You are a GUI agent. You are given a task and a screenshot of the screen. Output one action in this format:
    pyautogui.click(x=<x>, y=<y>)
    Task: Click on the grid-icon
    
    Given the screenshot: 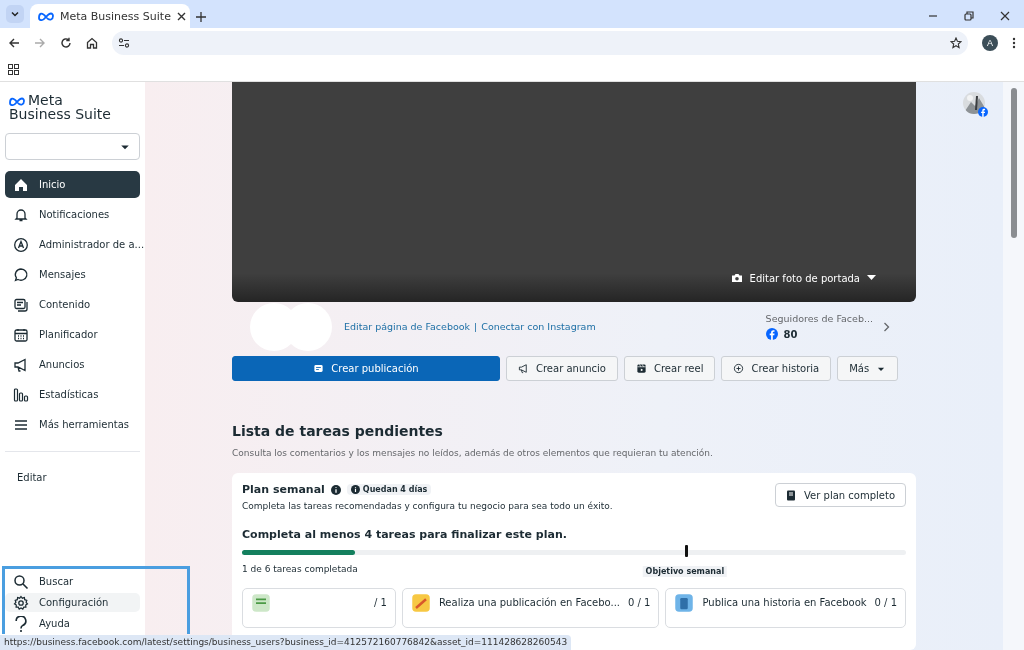 What is the action you would take?
    pyautogui.click(x=13, y=69)
    